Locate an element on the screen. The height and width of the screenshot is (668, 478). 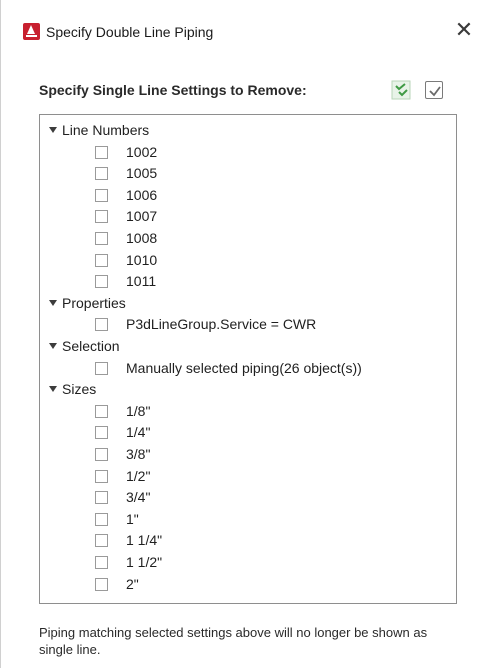
select-all-button is located at coordinates (401, 90).